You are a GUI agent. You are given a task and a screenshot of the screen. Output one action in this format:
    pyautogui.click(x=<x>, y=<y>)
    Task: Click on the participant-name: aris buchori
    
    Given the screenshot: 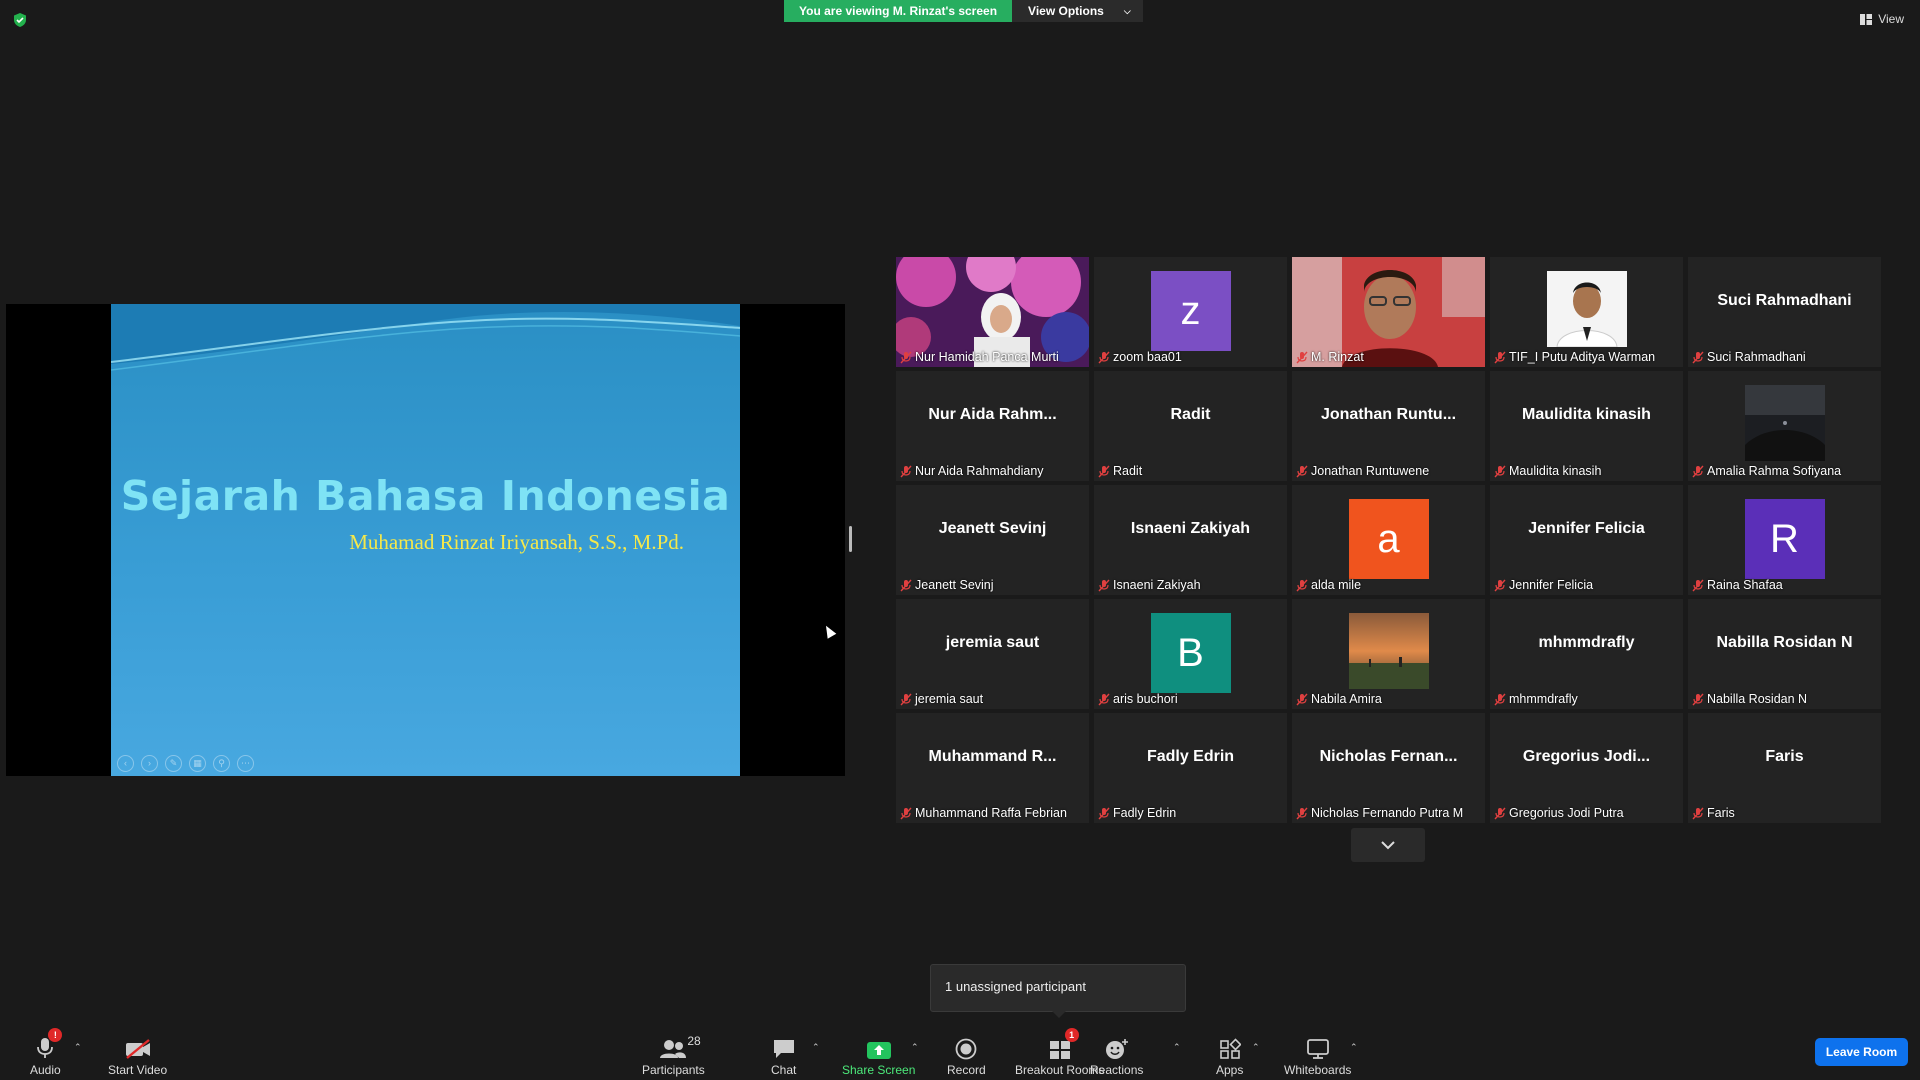 What is the action you would take?
    pyautogui.click(x=1145, y=699)
    